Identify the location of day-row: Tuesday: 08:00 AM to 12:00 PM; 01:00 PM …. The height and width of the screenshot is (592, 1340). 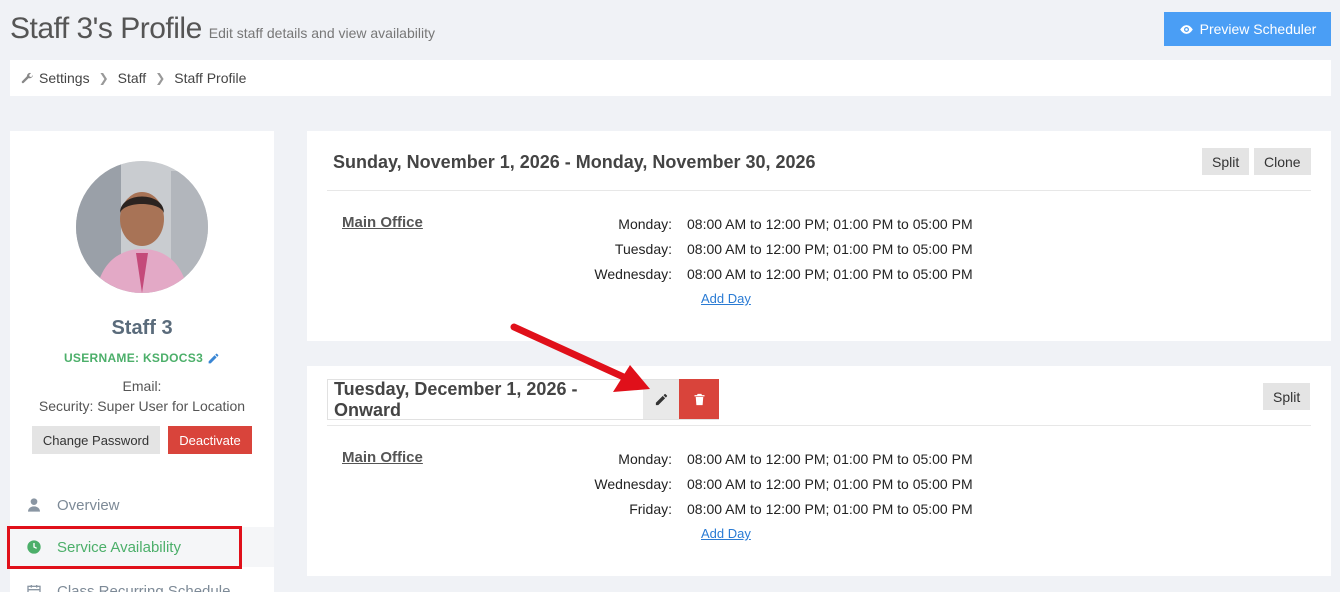
(777, 249).